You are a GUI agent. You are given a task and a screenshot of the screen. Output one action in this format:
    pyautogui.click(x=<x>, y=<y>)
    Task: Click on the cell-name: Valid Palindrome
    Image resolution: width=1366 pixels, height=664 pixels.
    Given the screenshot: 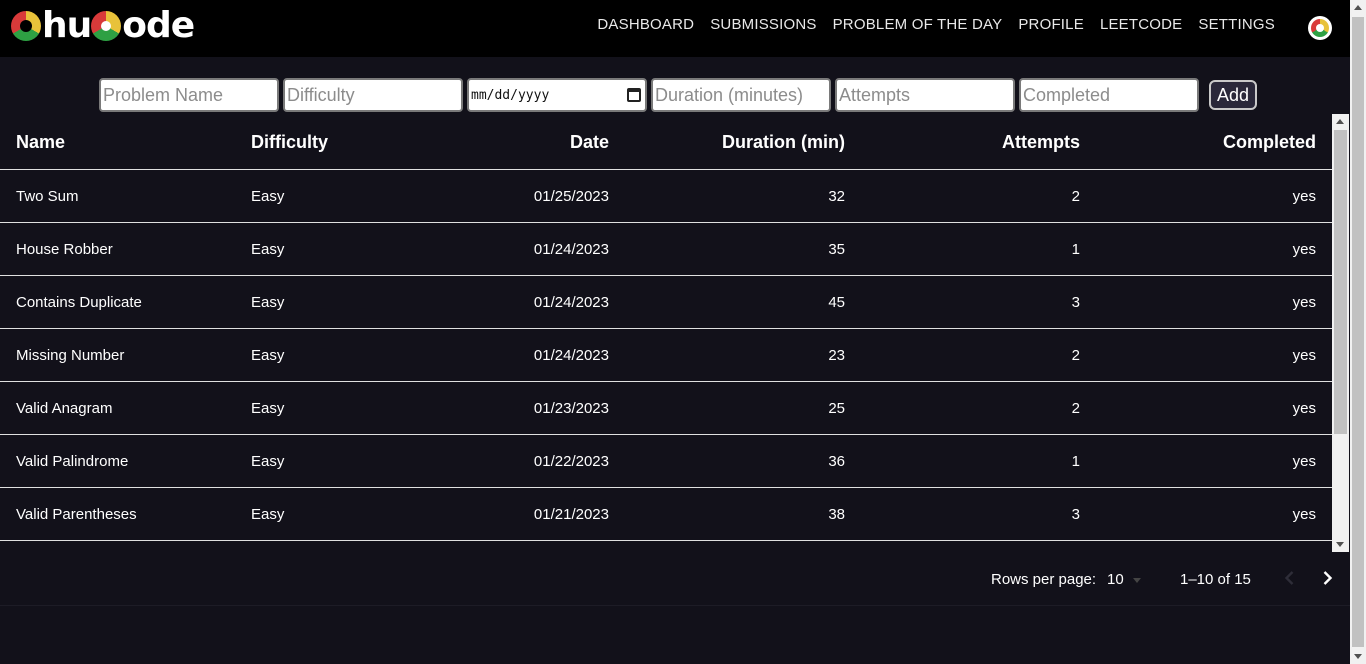 What is the action you would take?
    pyautogui.click(x=72, y=461)
    